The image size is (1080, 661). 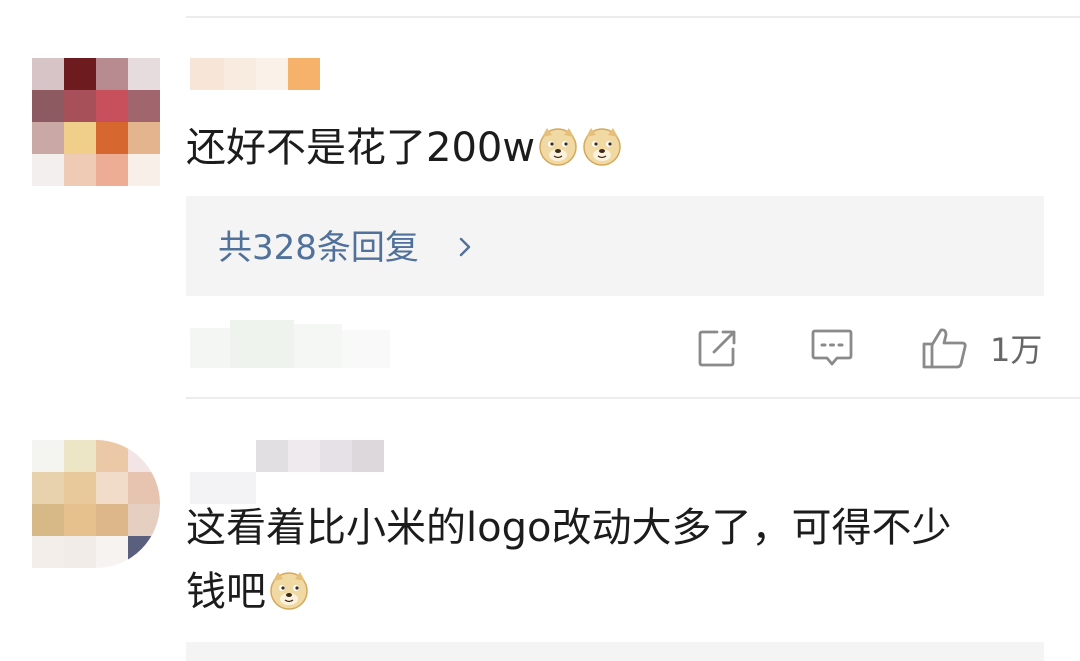 I want to click on replies-box: 共328条回复, so click(x=615, y=246).